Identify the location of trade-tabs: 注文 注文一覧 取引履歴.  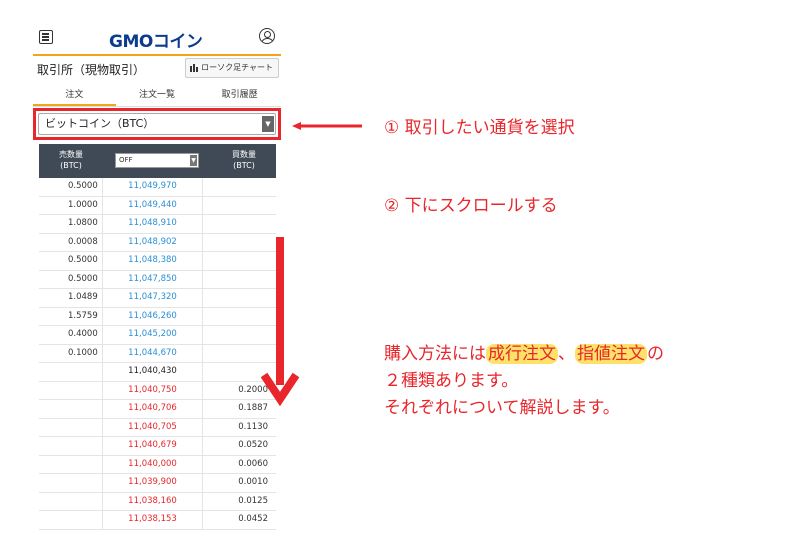
(157, 96).